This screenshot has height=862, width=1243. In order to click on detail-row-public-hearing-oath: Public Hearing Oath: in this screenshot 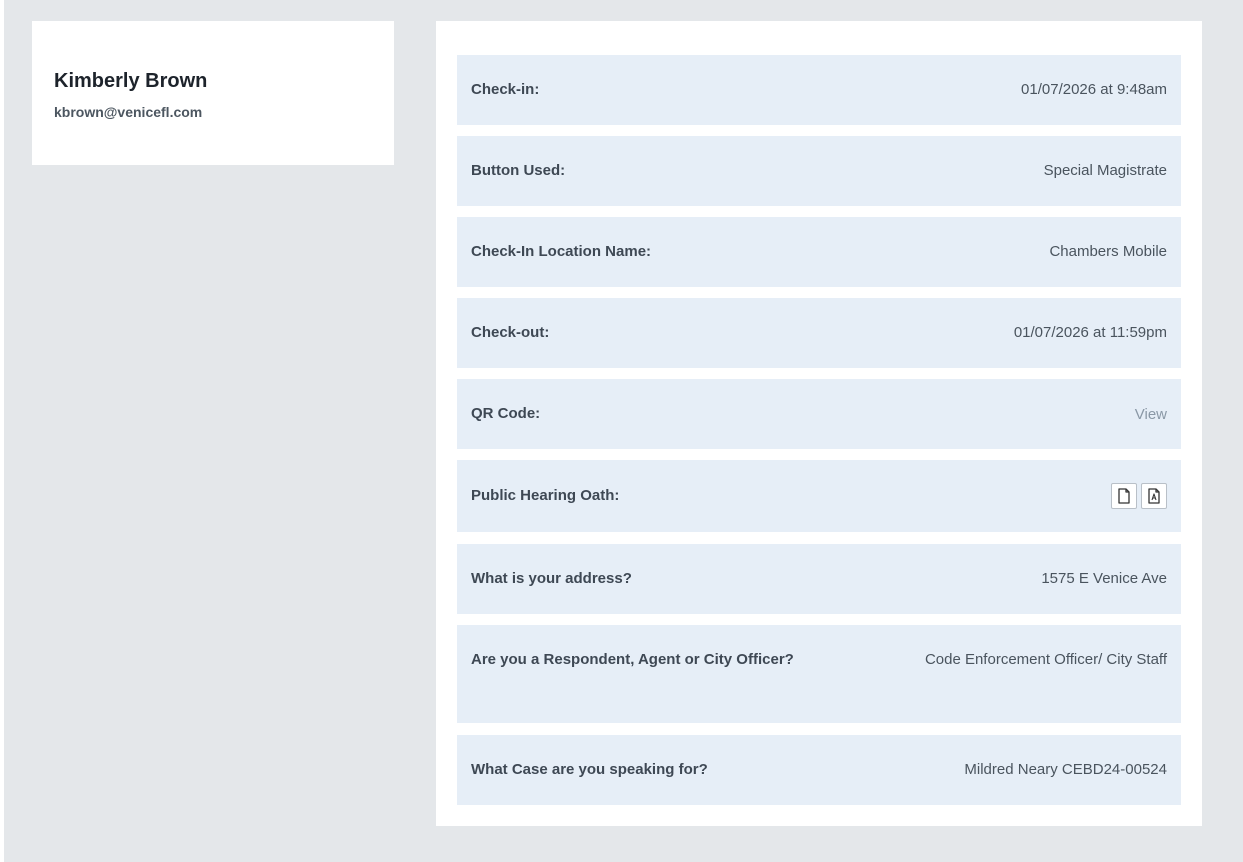, I will do `click(819, 496)`.